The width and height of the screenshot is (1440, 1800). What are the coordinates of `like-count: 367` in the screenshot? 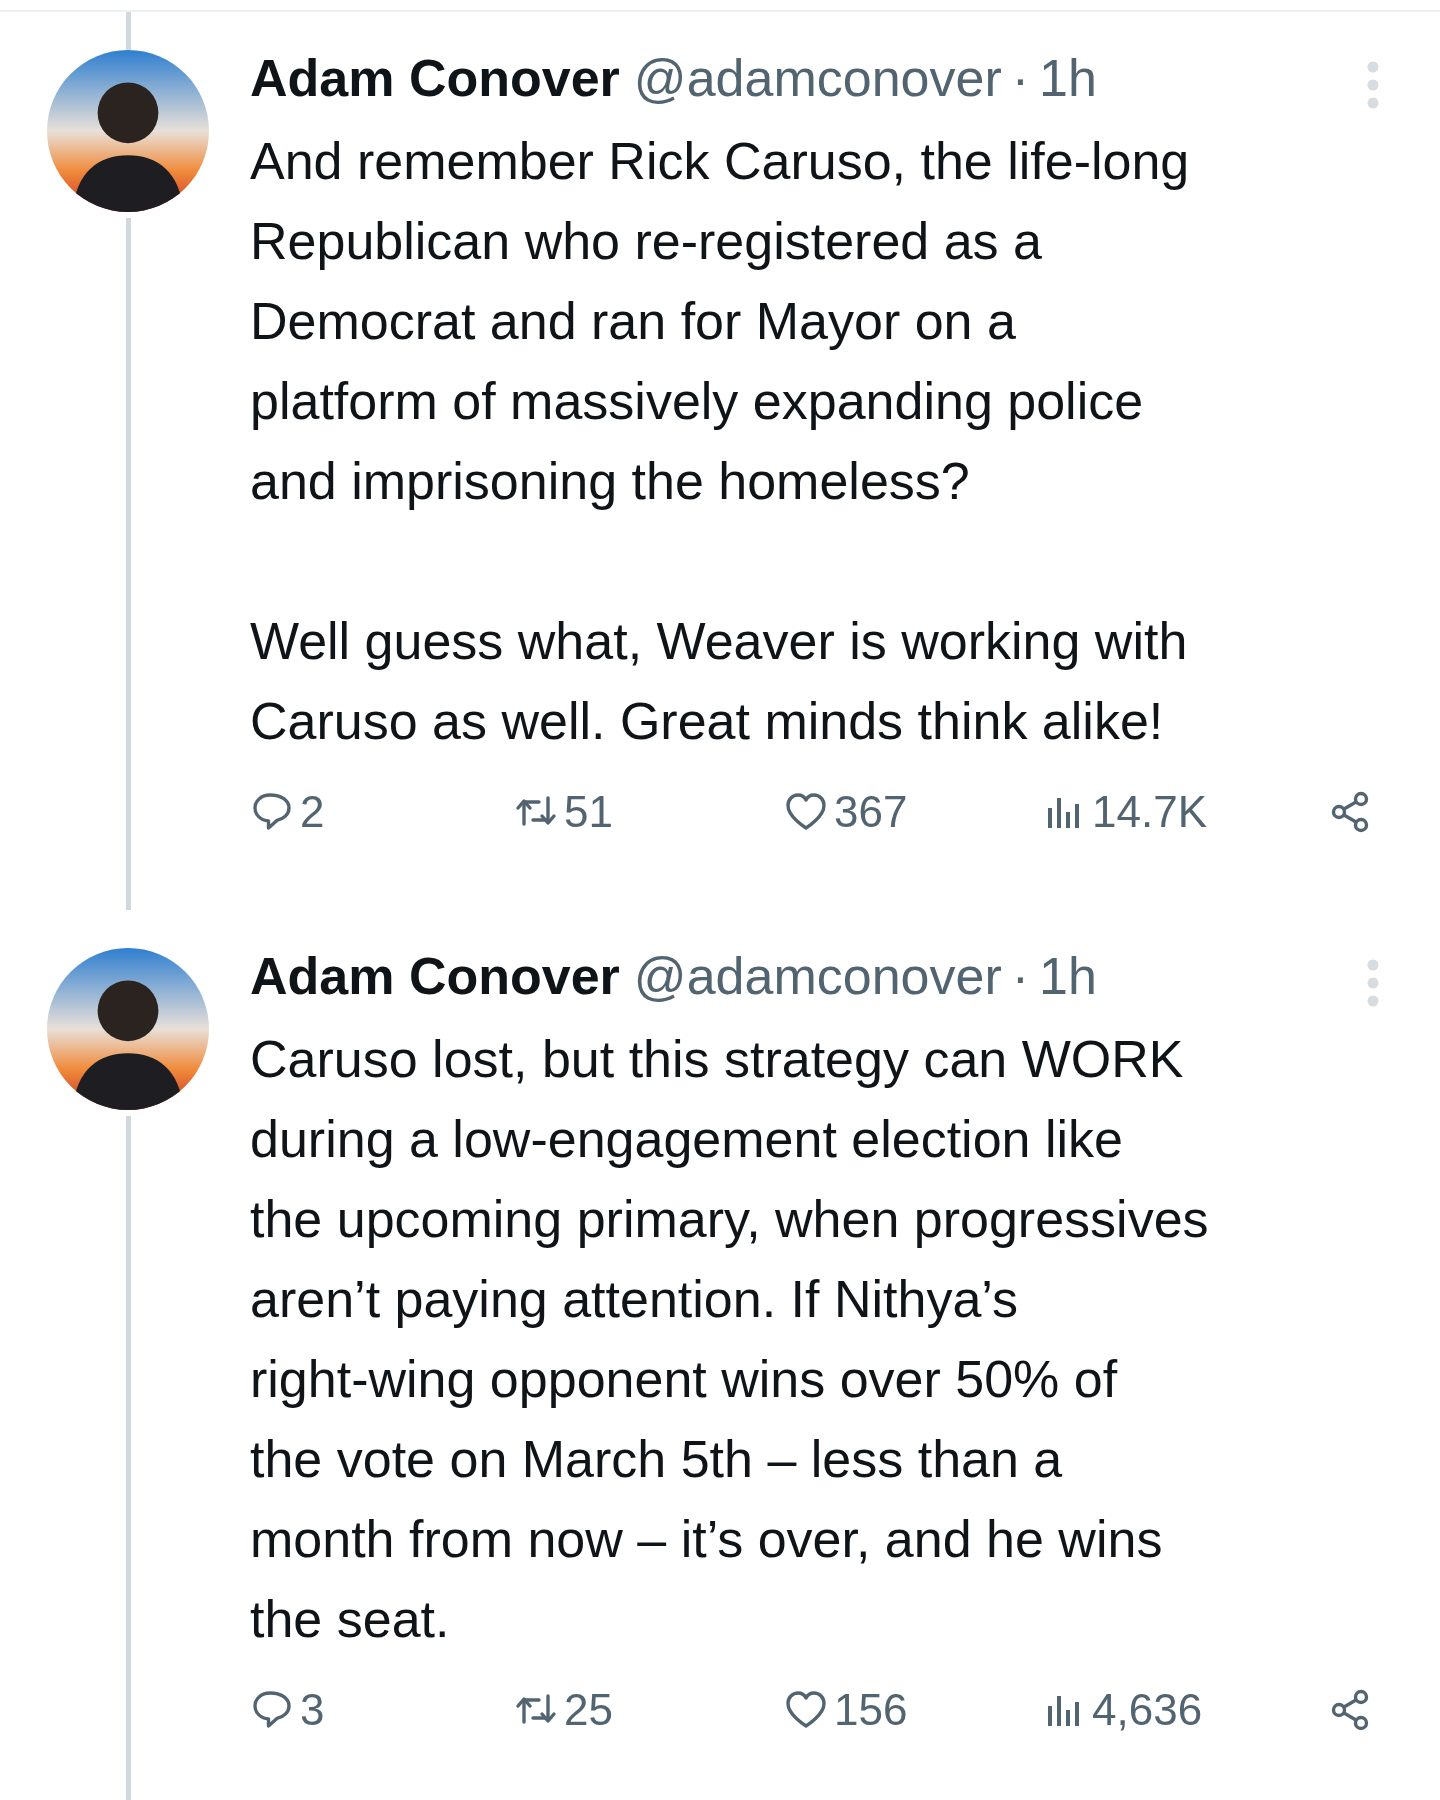 It's located at (871, 812).